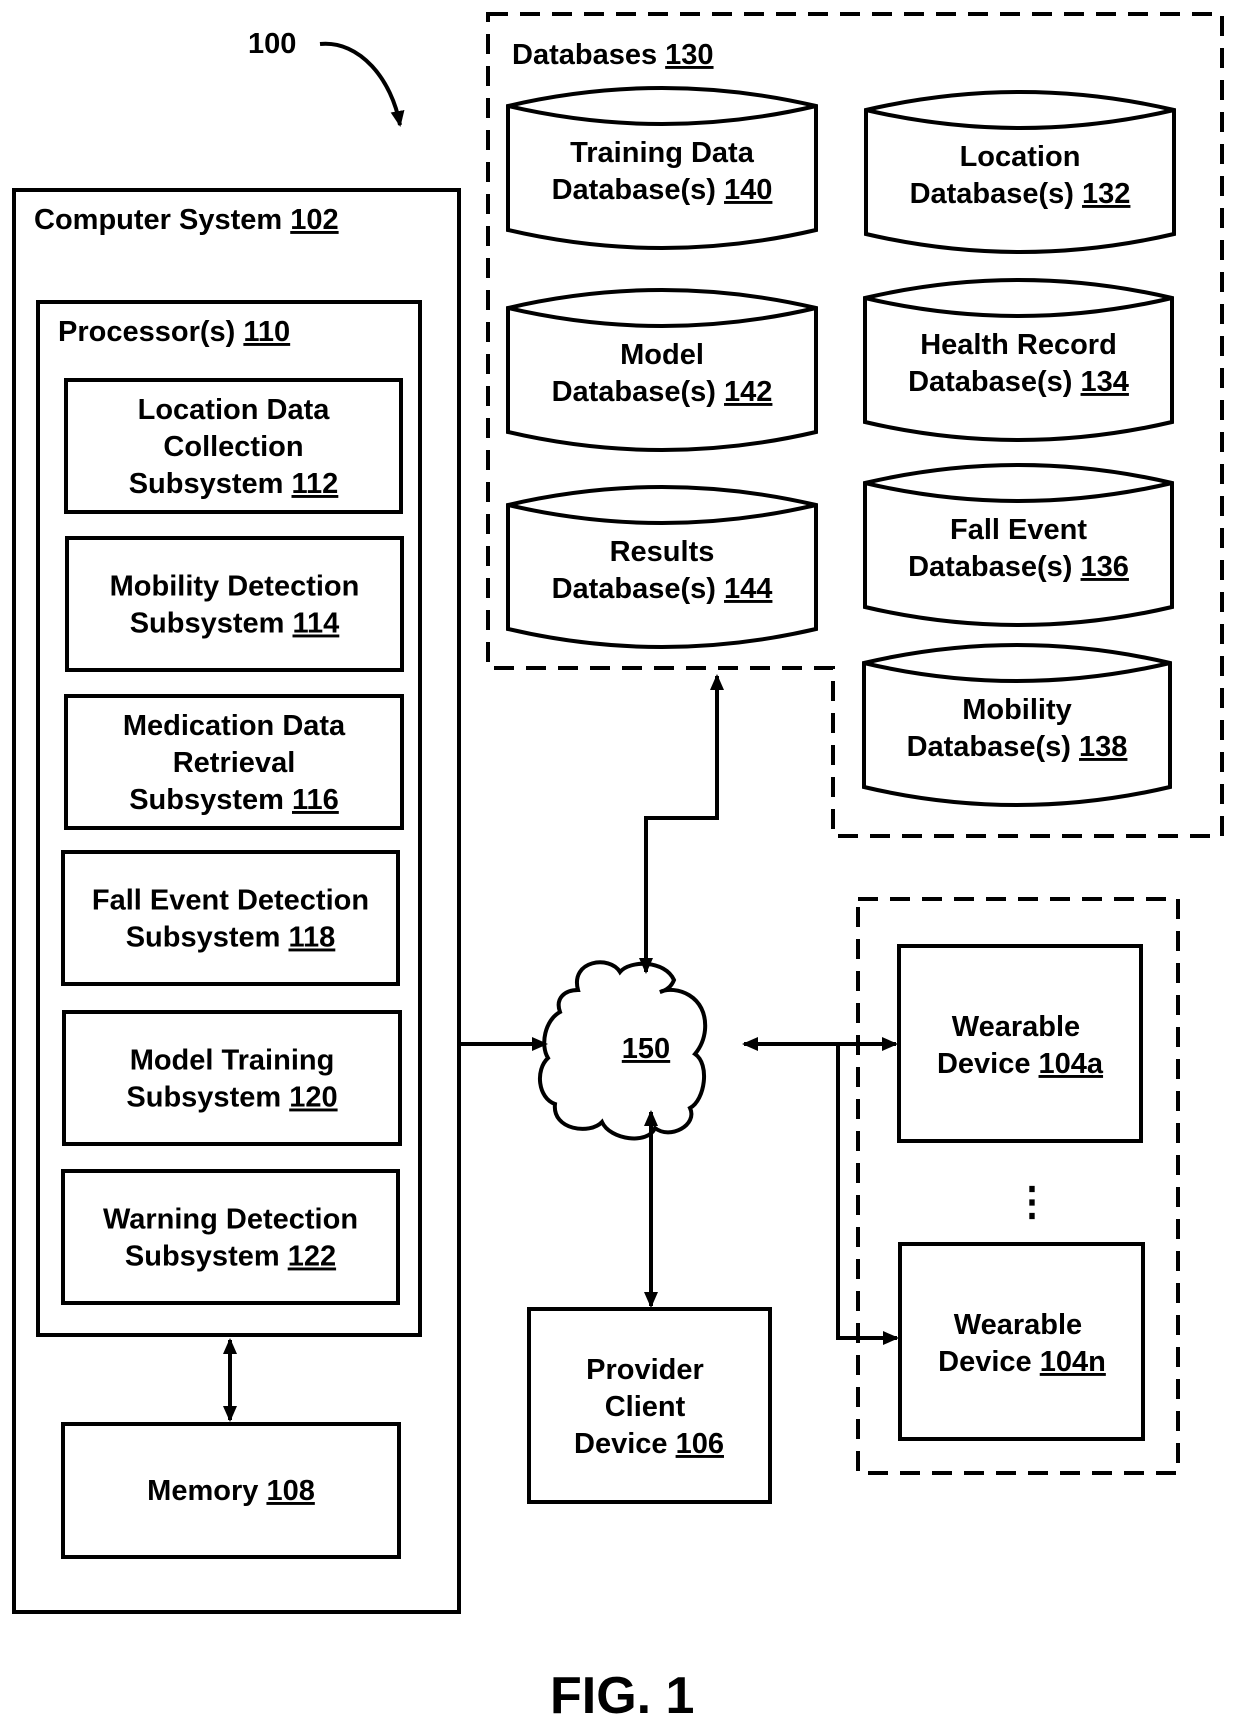 The height and width of the screenshot is (1728, 1240). Describe the element at coordinates (681, 824) in the screenshot. I see `network-databases-arrow` at that location.